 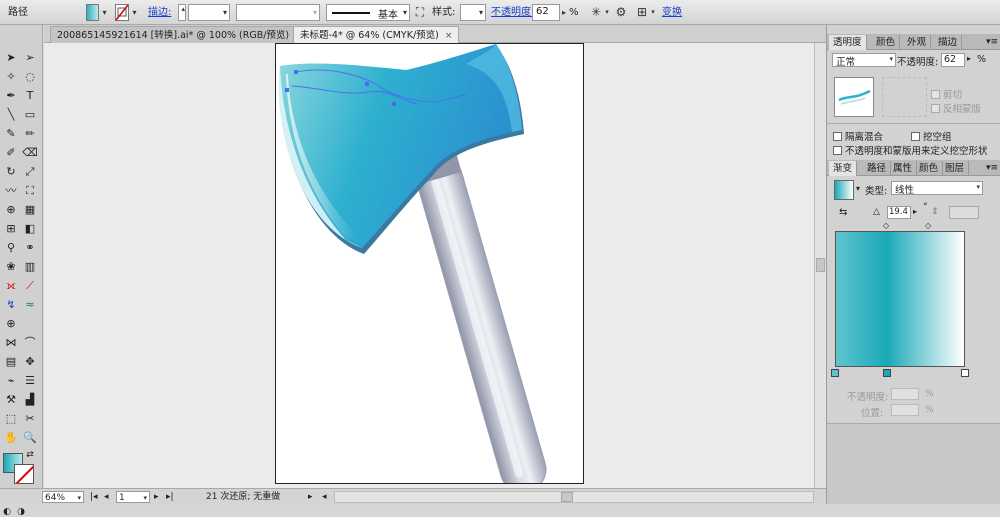 I want to click on warp-tool-icon: 〰, so click(x=11, y=191).